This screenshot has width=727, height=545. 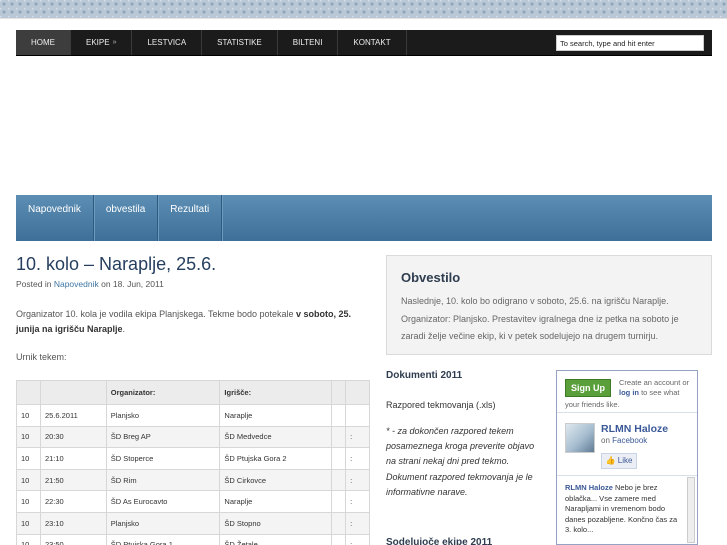 I want to click on table-row: 10 25.6.2011 Planjsko Naraplje, so click(x=193, y=415).